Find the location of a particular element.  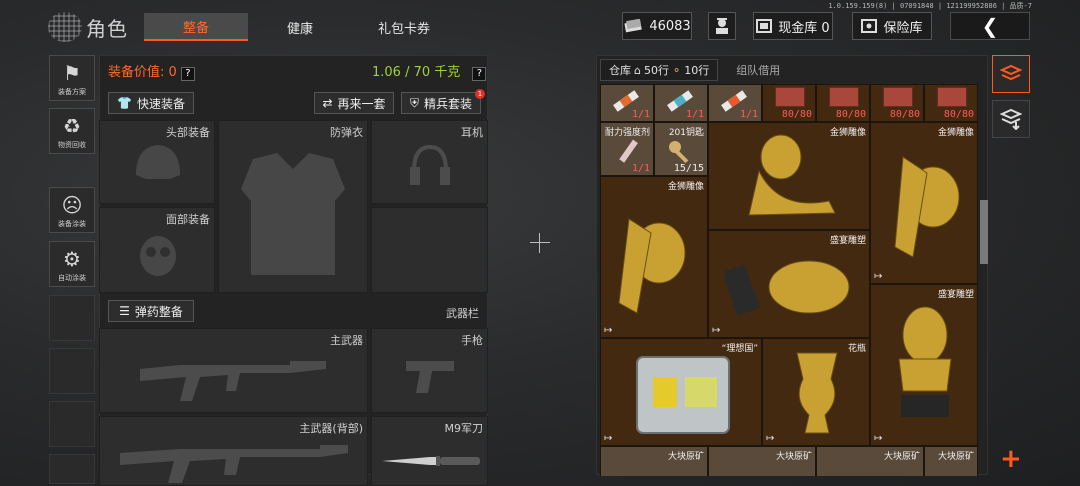

safe-vault-label: 保险库 is located at coordinates (903, 28).